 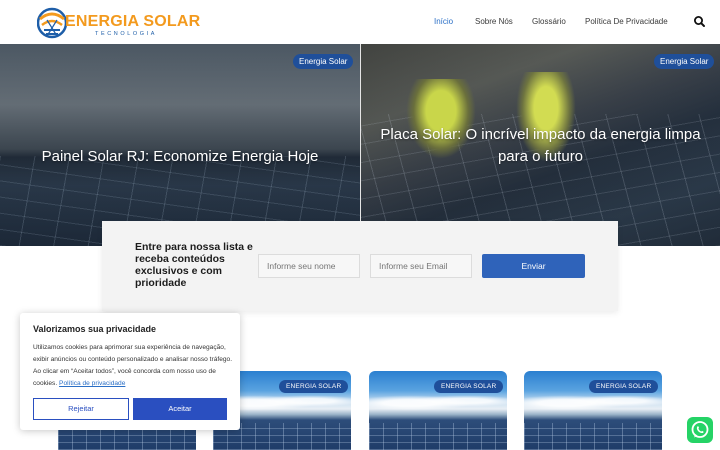 I want to click on whatsapp-button, so click(x=700, y=430).